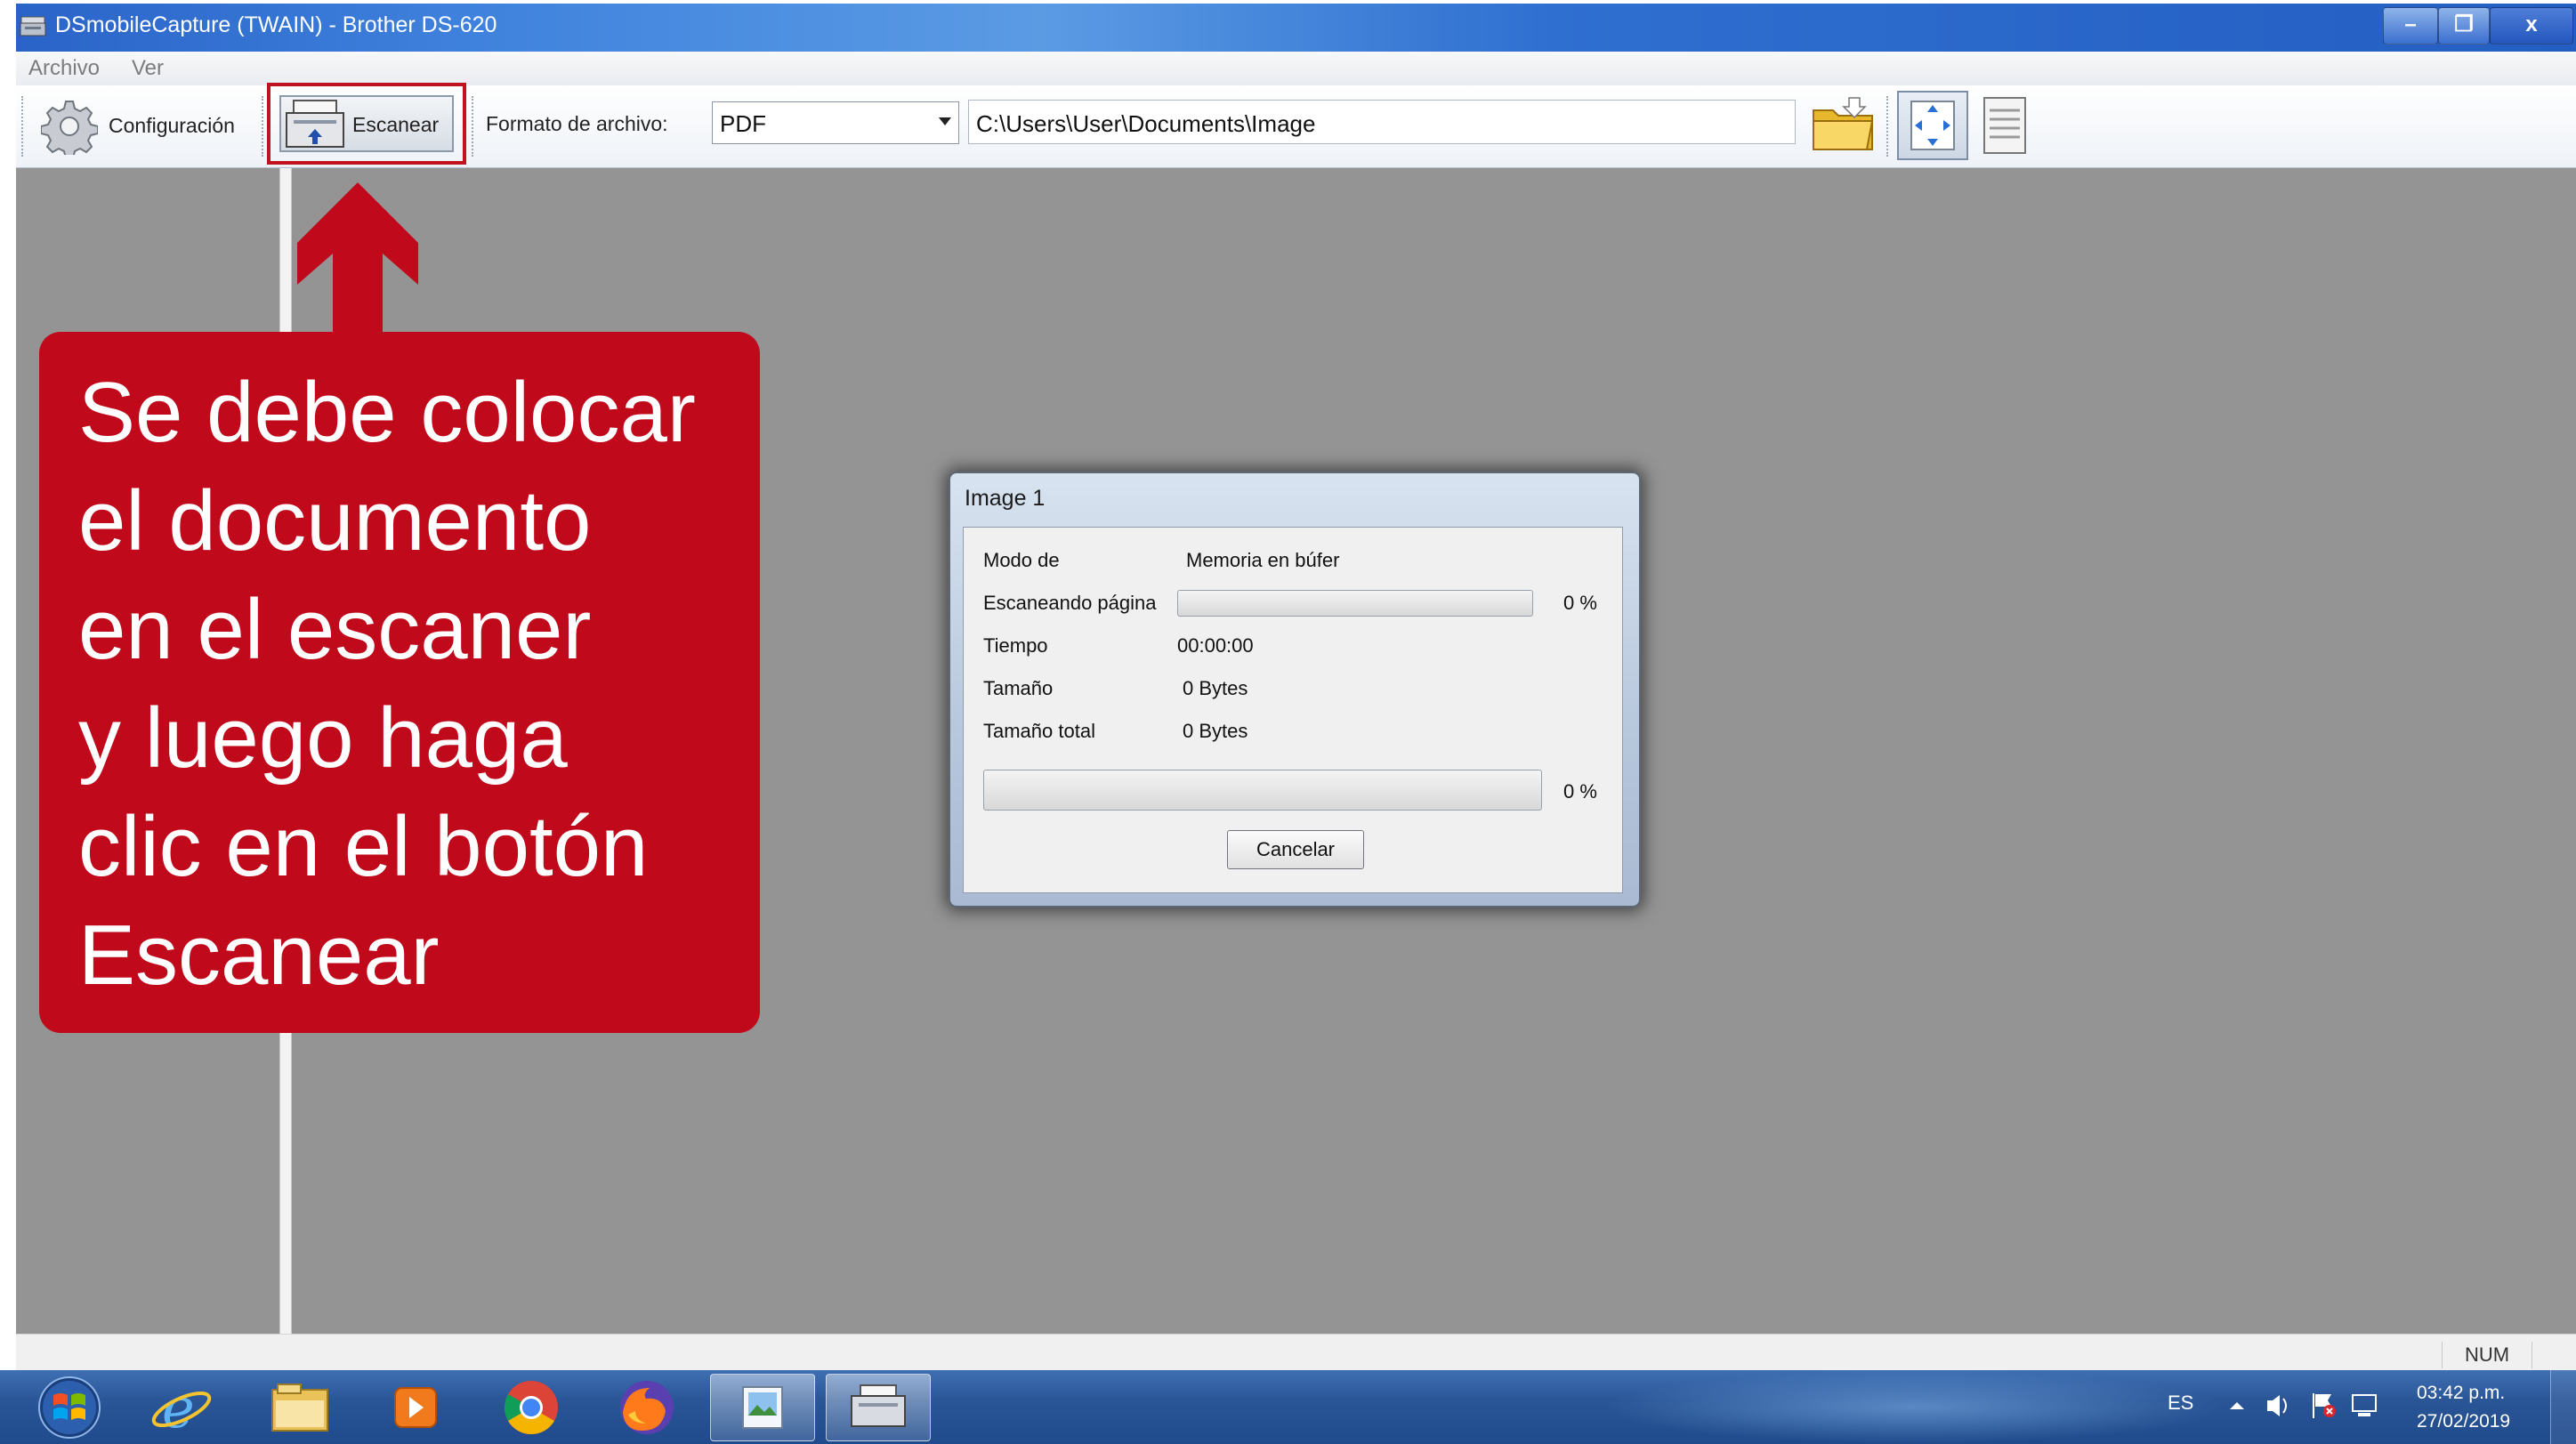  What do you see at coordinates (2461, 1393) in the screenshot?
I see `clock-time: 03:42 p.m.` at bounding box center [2461, 1393].